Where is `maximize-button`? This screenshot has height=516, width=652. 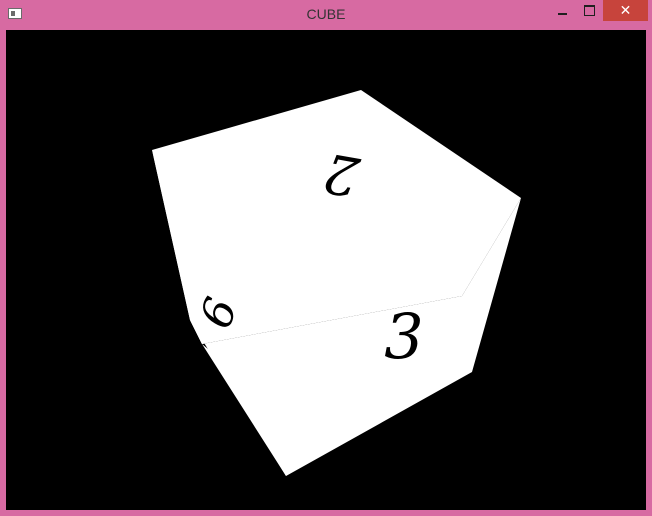 maximize-button is located at coordinates (589, 10).